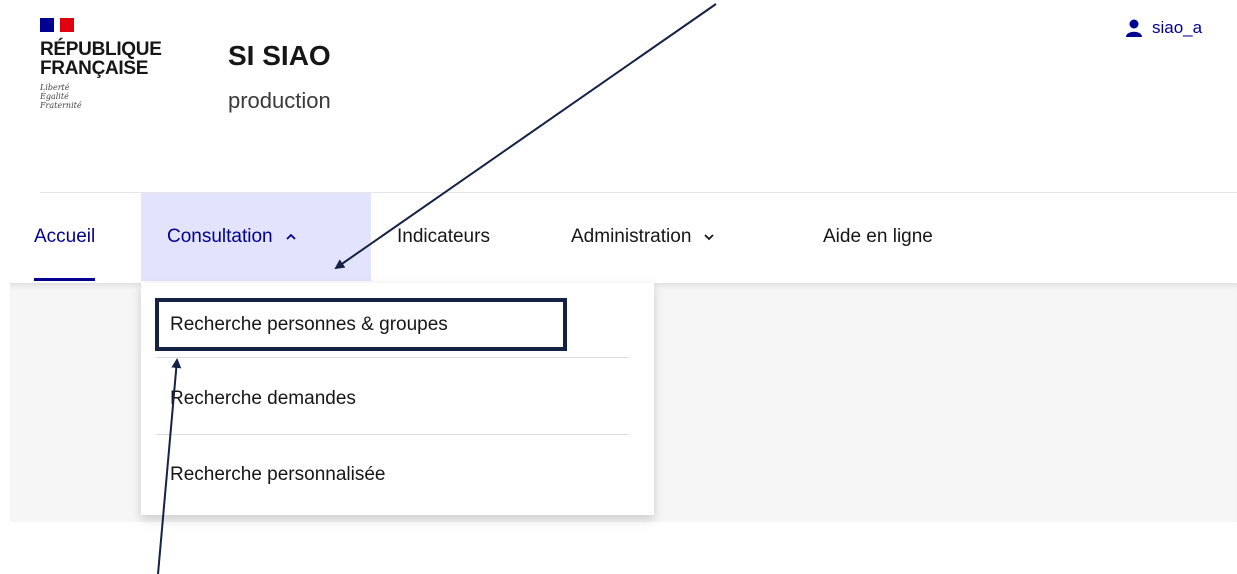 The image size is (1237, 574). I want to click on annotation-highlight-box, so click(361, 324).